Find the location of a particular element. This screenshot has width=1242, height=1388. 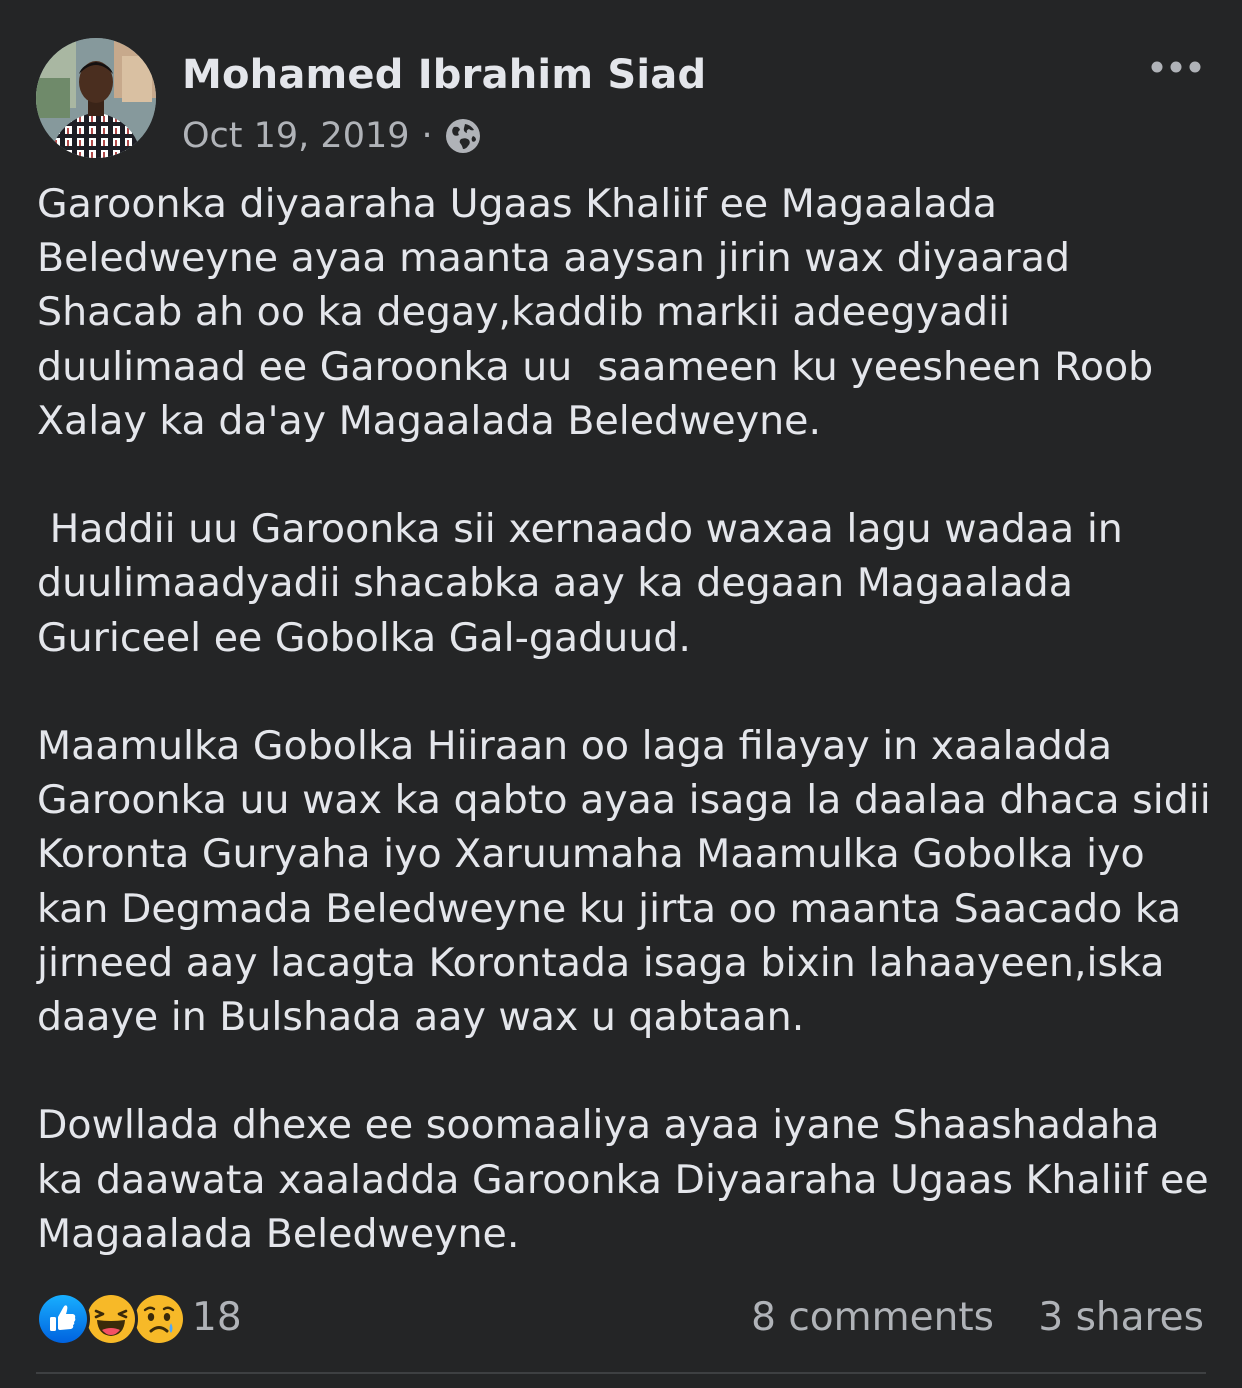

post-meta: Oct 19, 2019 · is located at coordinates (331, 136).